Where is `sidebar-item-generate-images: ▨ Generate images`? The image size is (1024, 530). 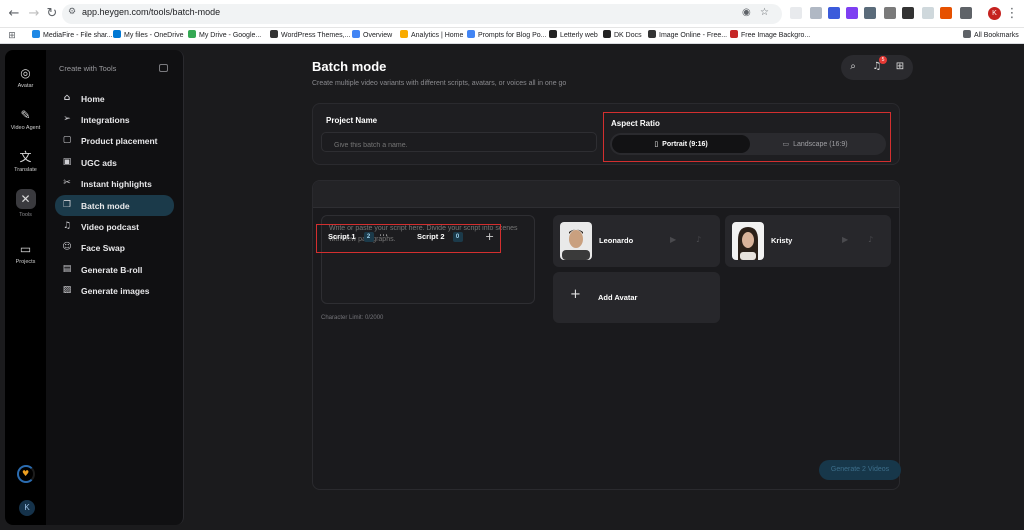 sidebar-item-generate-images: ▨ Generate images is located at coordinates (114, 290).